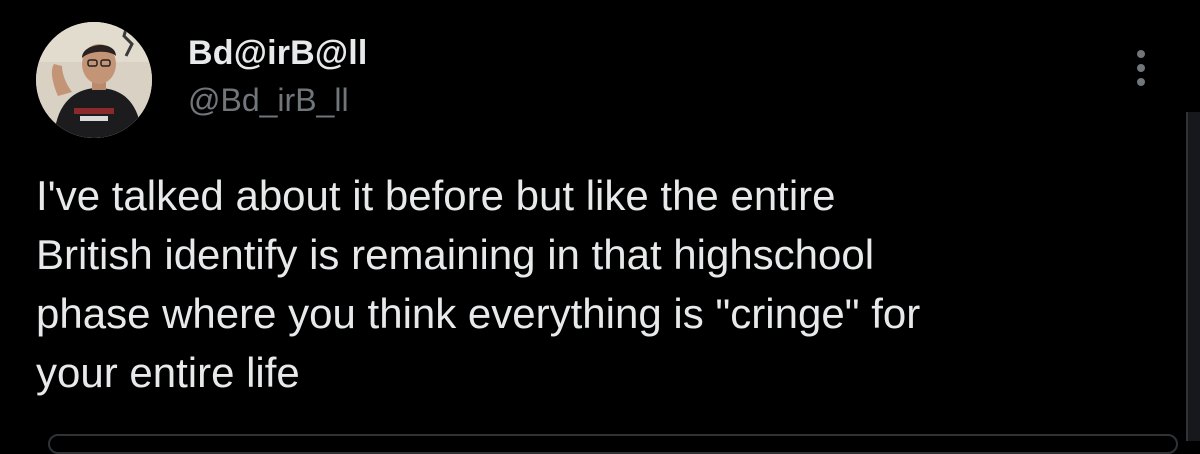 This screenshot has width=1200, height=454. I want to click on more-options-icon, so click(1141, 68).